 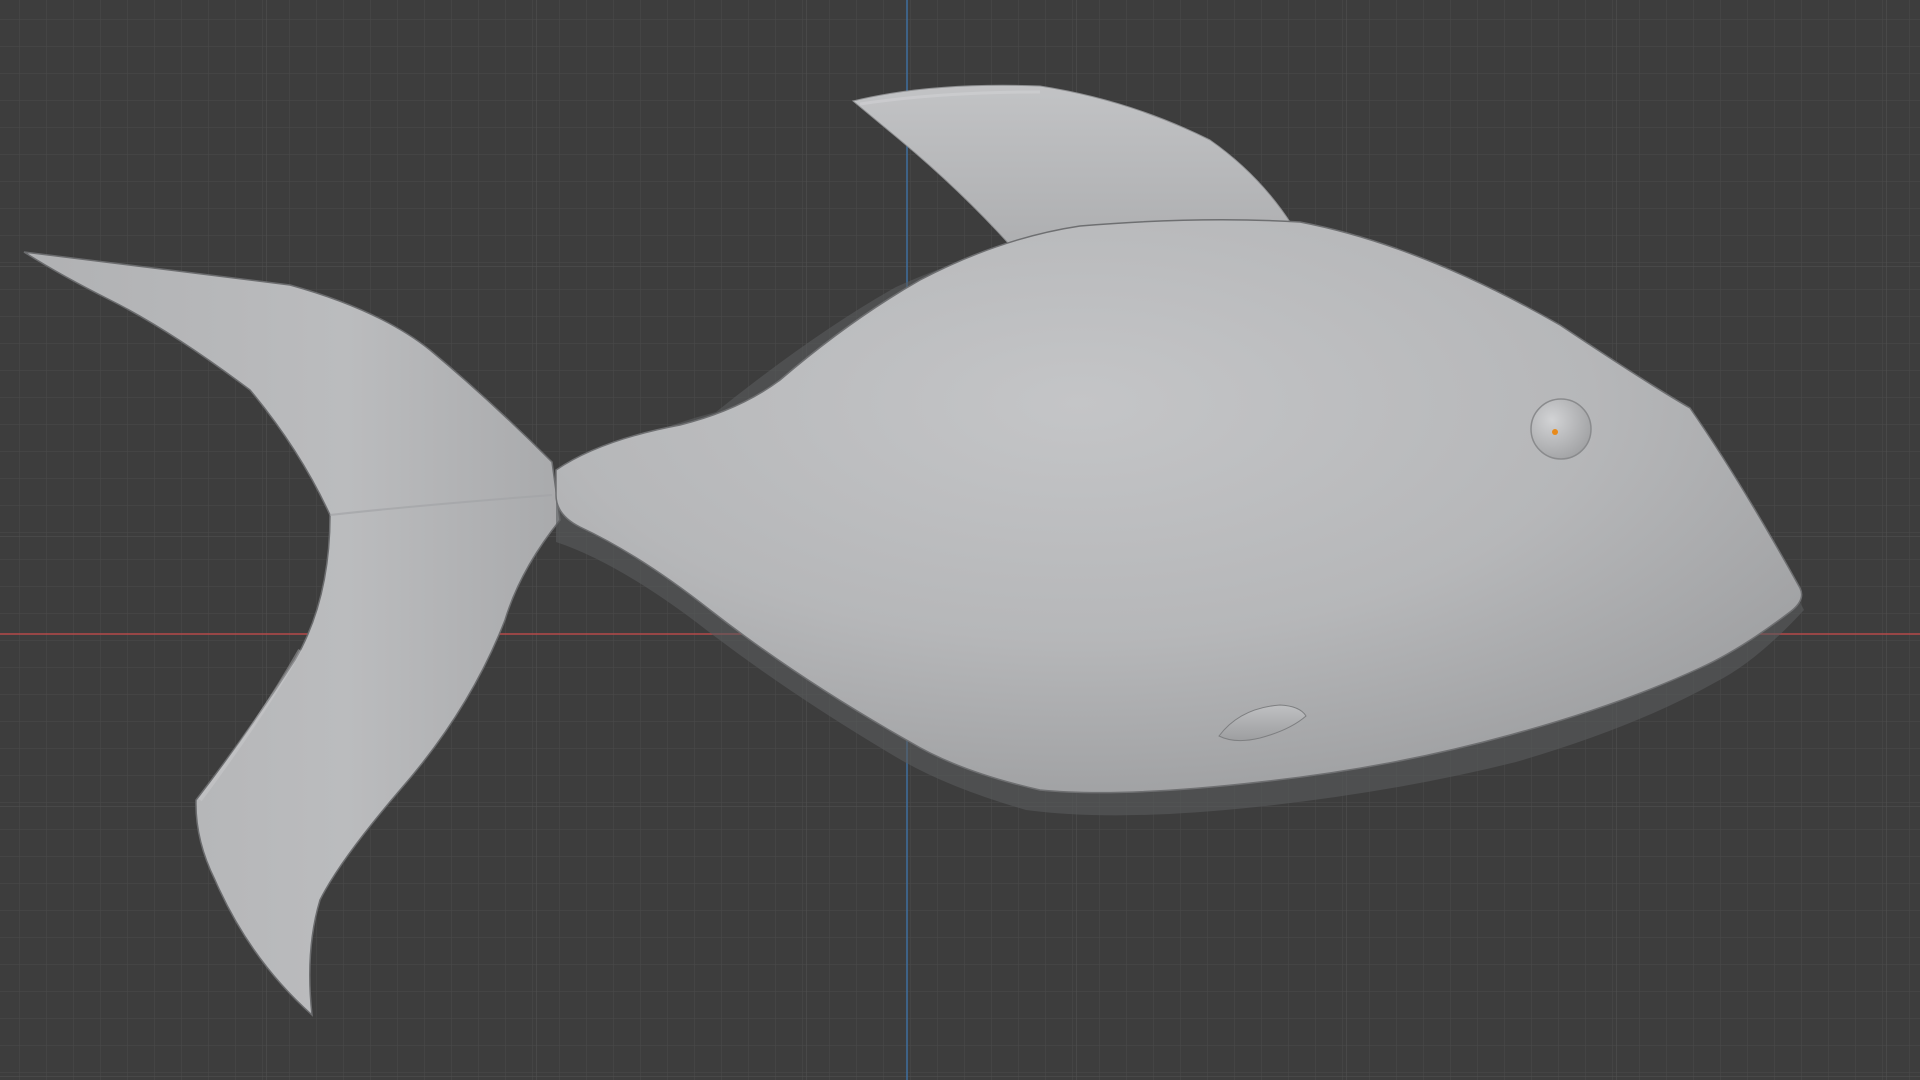 I want to click on origin-point-icon, so click(x=1555, y=432).